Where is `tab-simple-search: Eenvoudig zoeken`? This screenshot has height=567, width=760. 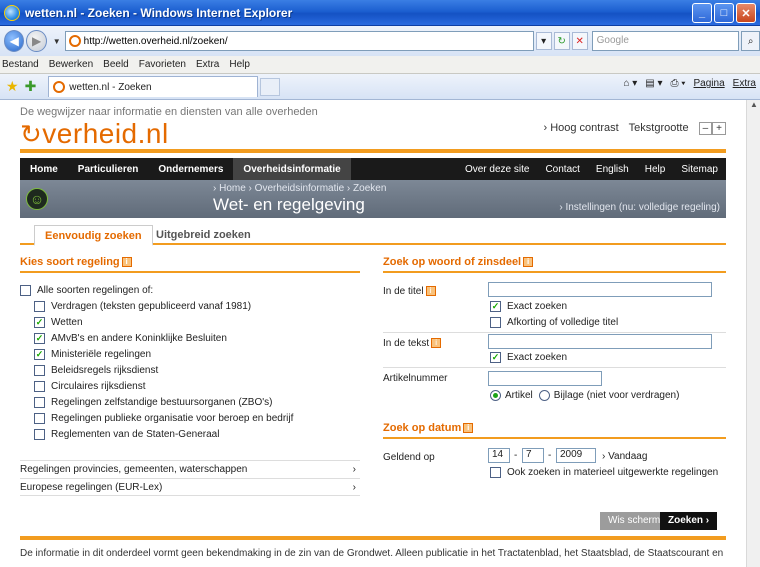 tab-simple-search: Eenvoudig zoeken is located at coordinates (93, 235).